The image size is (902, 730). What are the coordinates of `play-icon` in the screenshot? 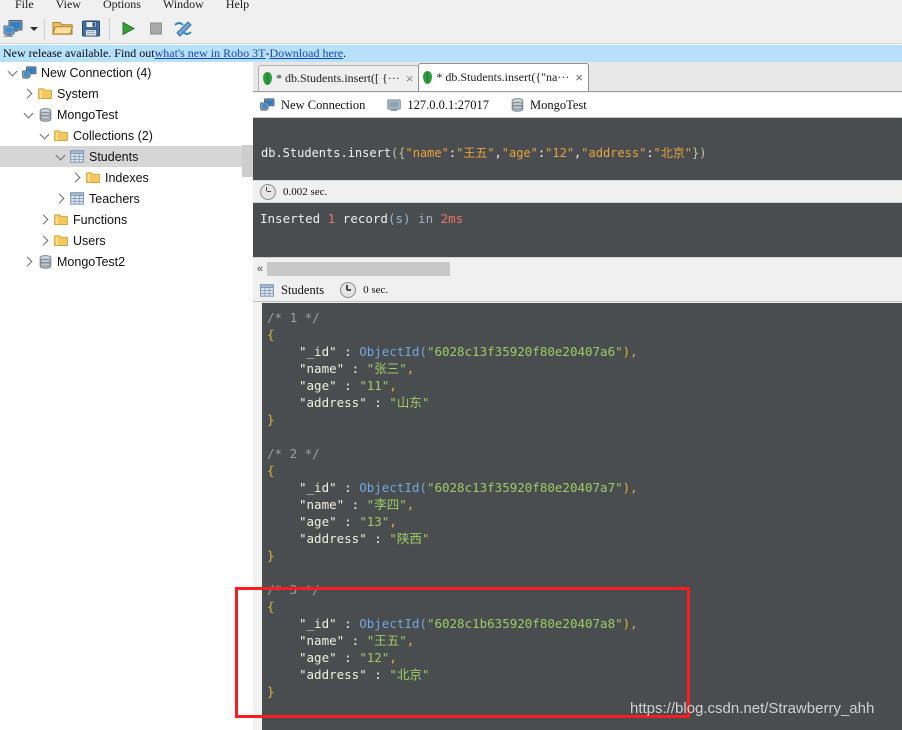 It's located at (129, 28).